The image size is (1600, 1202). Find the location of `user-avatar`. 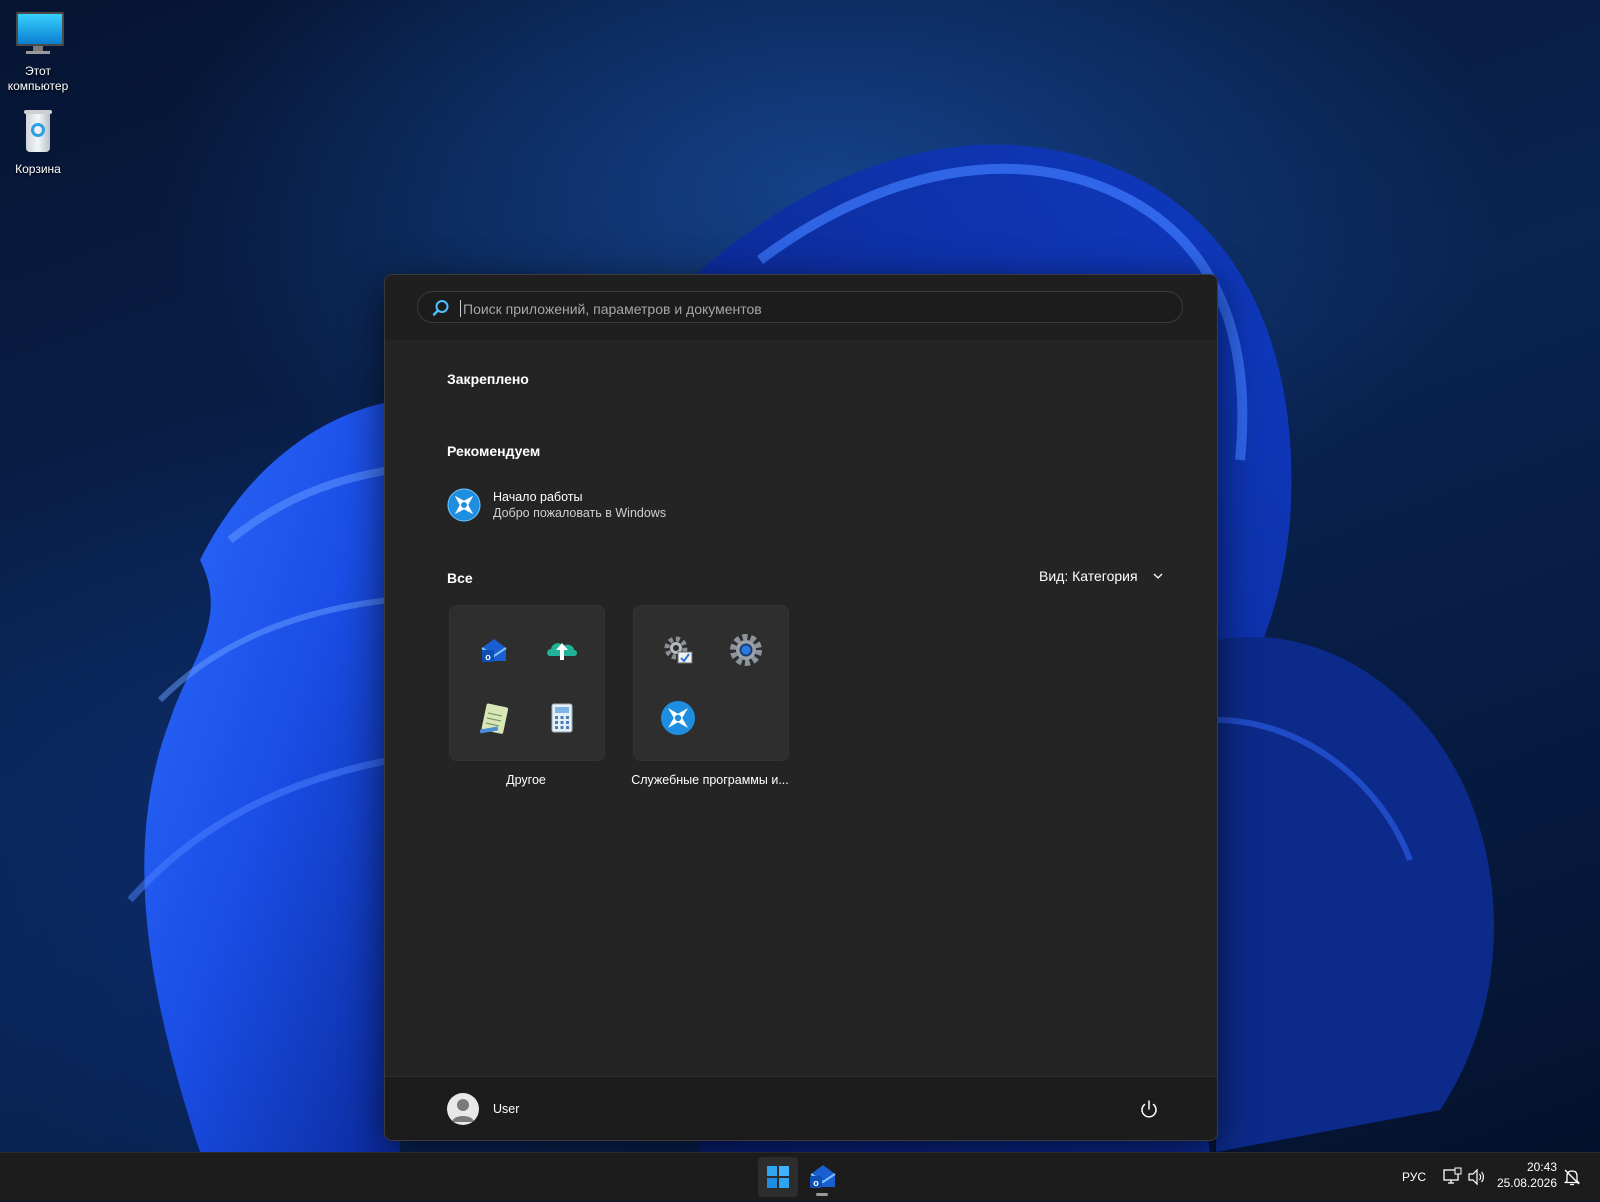

user-avatar is located at coordinates (463, 1109).